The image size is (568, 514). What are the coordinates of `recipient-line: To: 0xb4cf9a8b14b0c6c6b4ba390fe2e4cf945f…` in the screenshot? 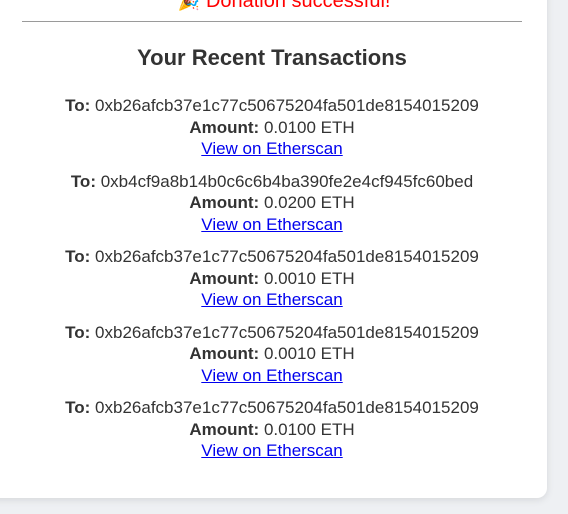 It's located at (272, 182).